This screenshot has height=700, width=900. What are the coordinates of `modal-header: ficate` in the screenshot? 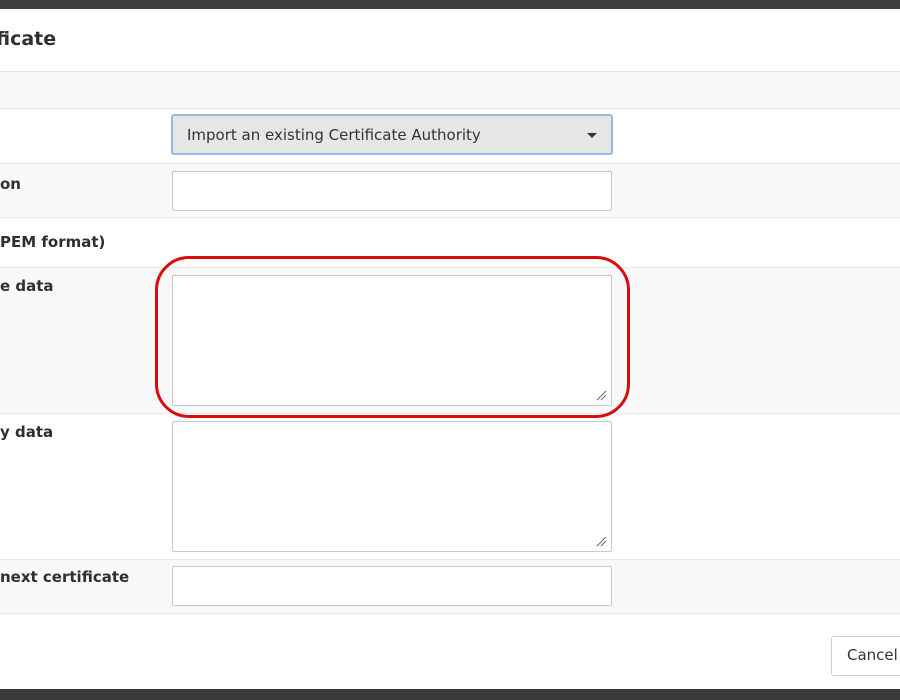 It's located at (450, 40).